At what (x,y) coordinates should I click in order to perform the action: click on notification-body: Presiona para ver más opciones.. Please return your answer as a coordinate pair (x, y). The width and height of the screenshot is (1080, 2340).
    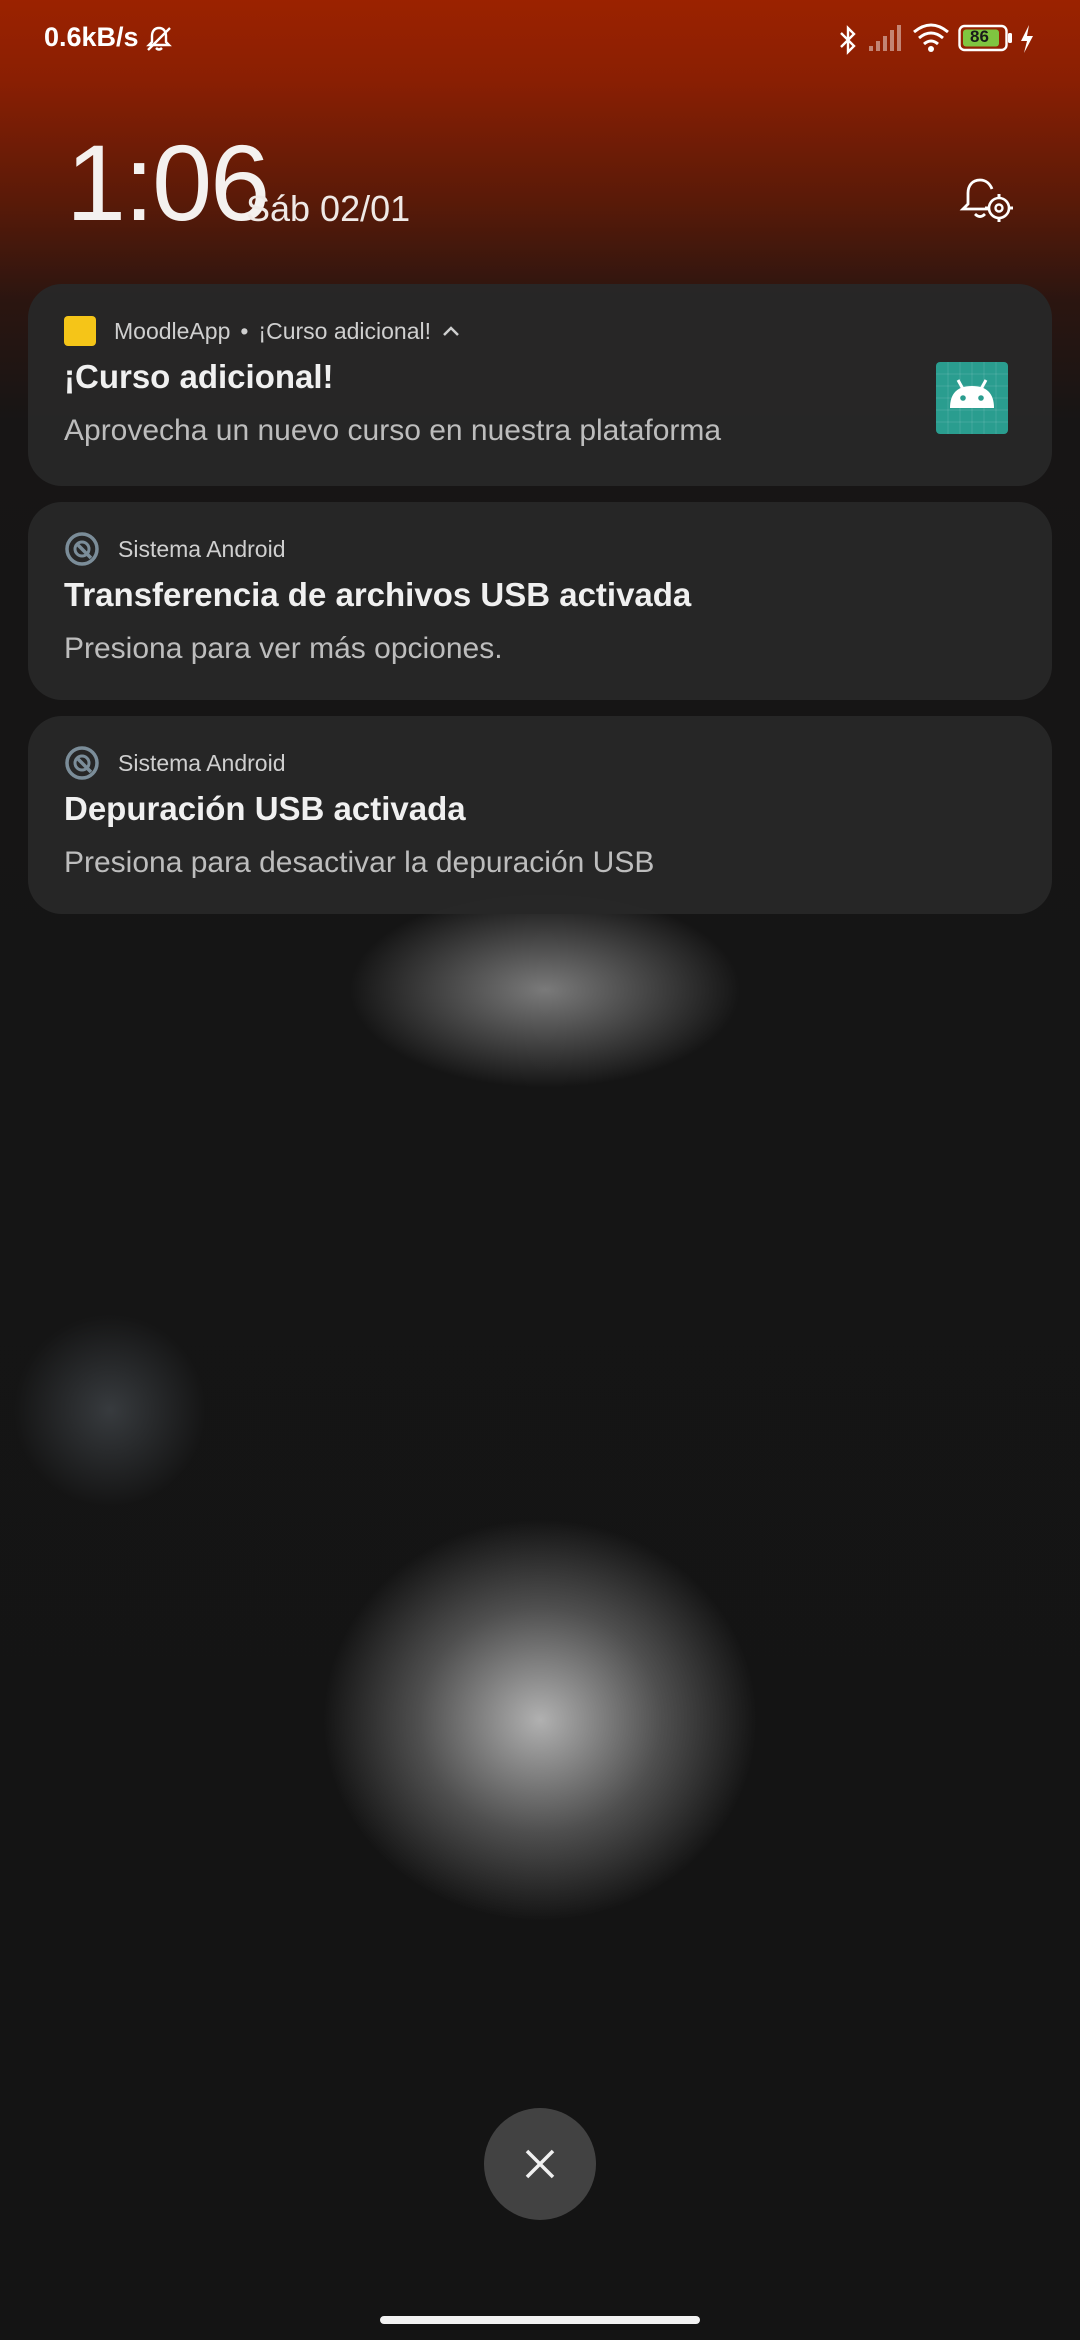
    Looking at the image, I should click on (283, 648).